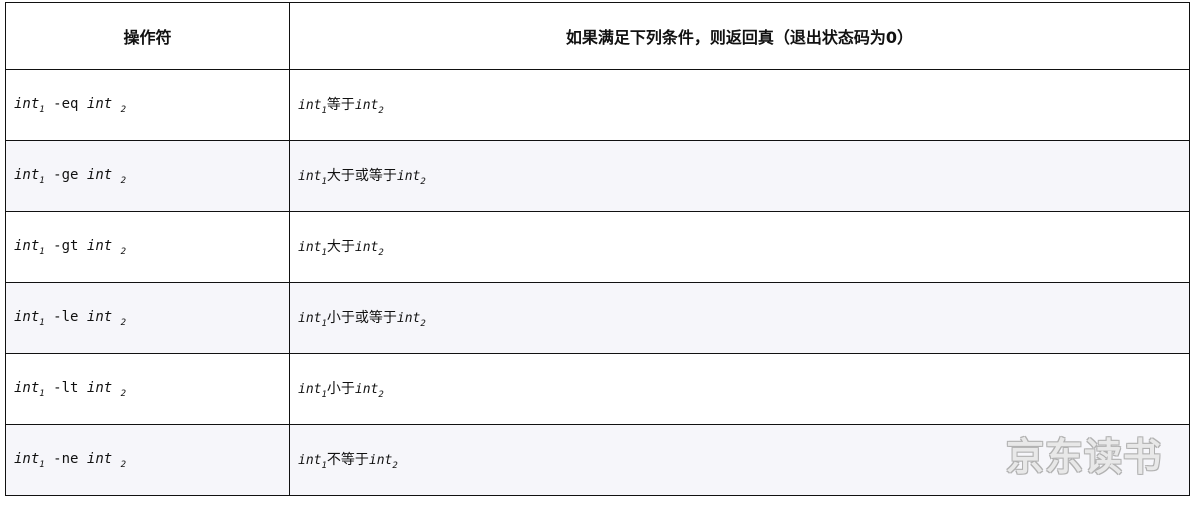 The height and width of the screenshot is (505, 1202). I want to click on operator-cell: int1 -gt int 2, so click(147, 247).